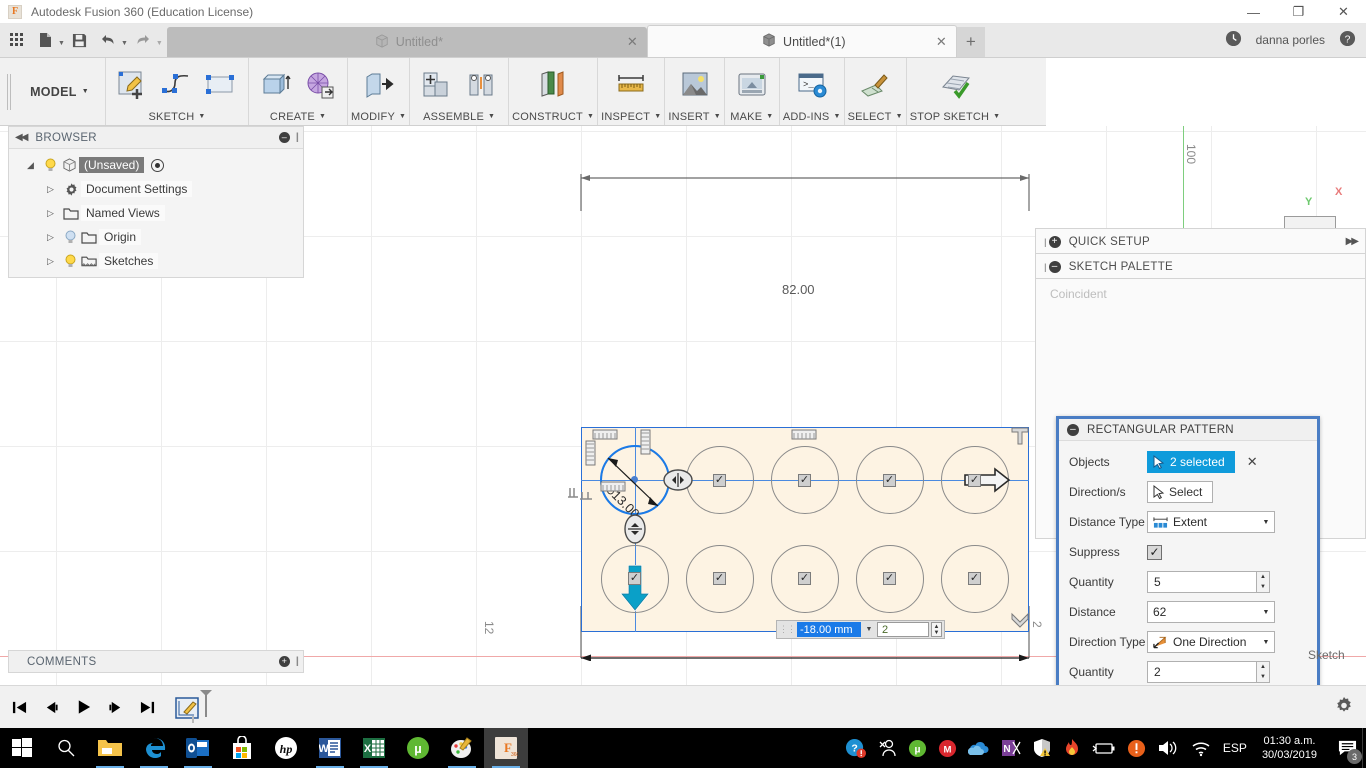  I want to click on redo-caret-icon: ▼, so click(159, 43).